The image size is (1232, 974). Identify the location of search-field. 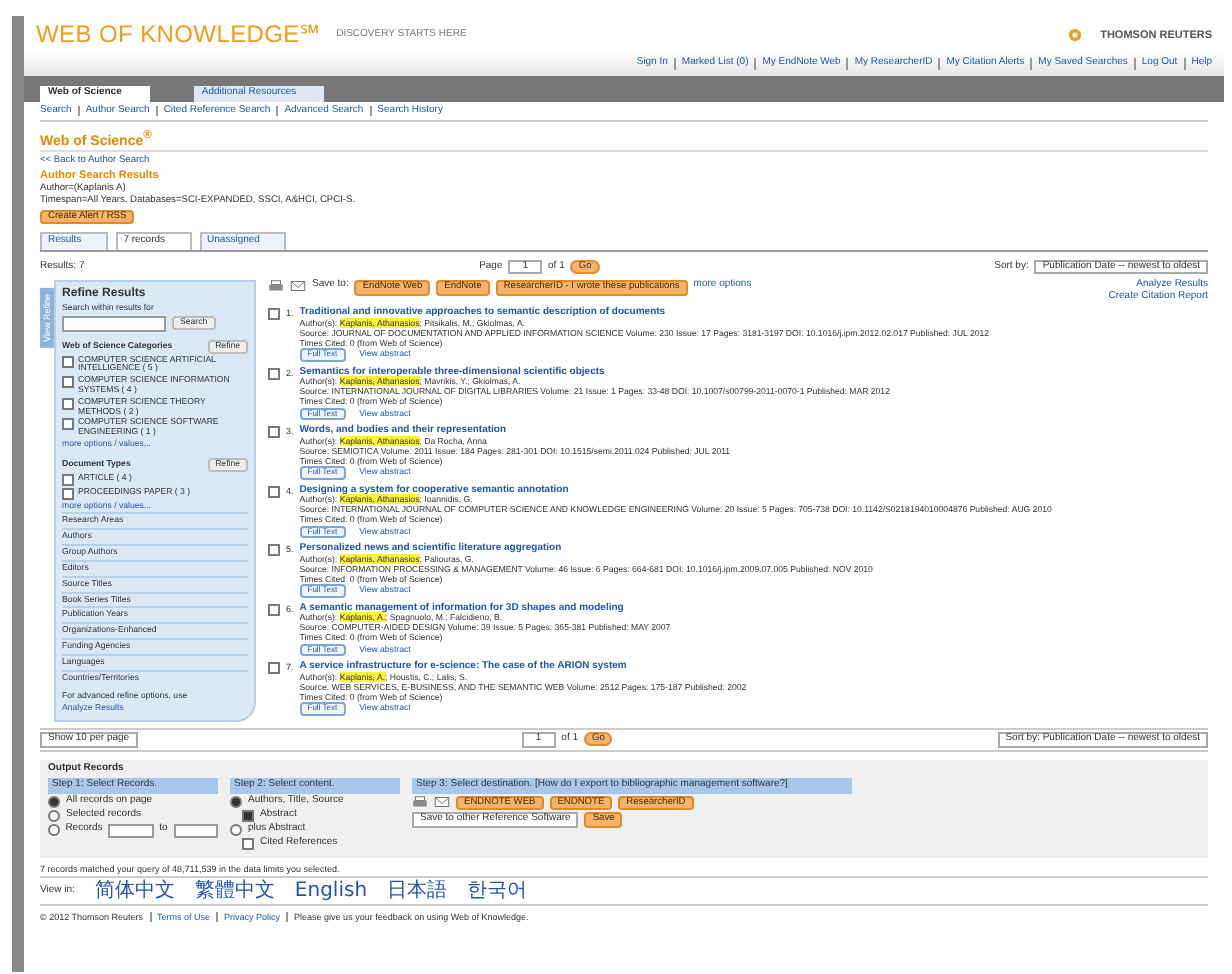
(114, 323).